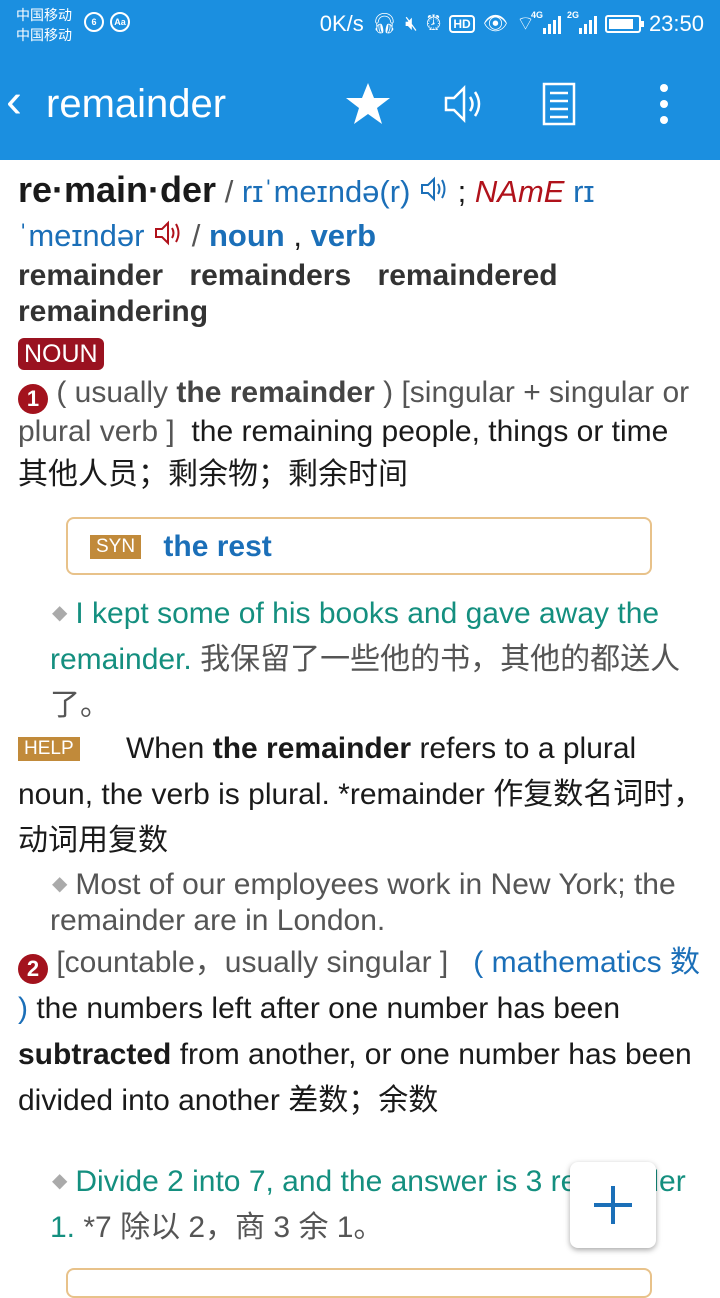 The height and width of the screenshot is (1298, 720). What do you see at coordinates (326, 191) in the screenshot?
I see `br-pronunciation: rɪˈmeɪndə(r)` at bounding box center [326, 191].